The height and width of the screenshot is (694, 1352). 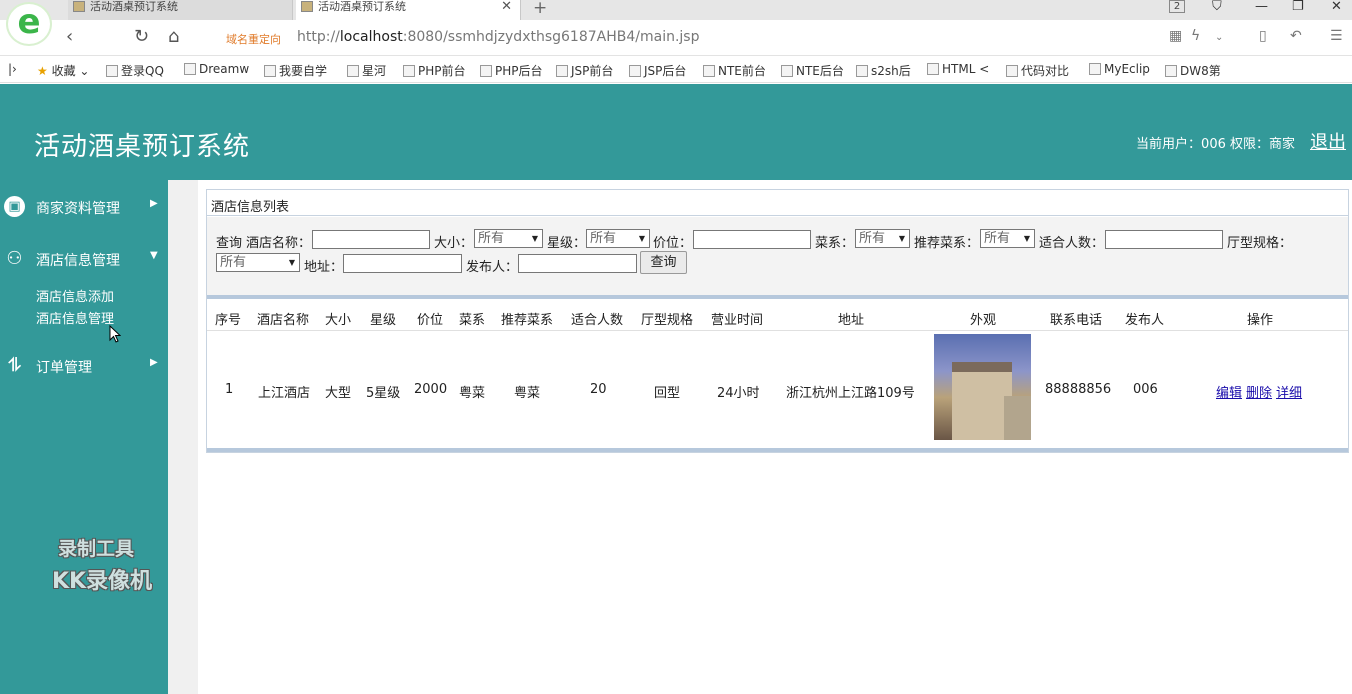 What do you see at coordinates (983, 320) in the screenshot?
I see `column-header: 外观` at bounding box center [983, 320].